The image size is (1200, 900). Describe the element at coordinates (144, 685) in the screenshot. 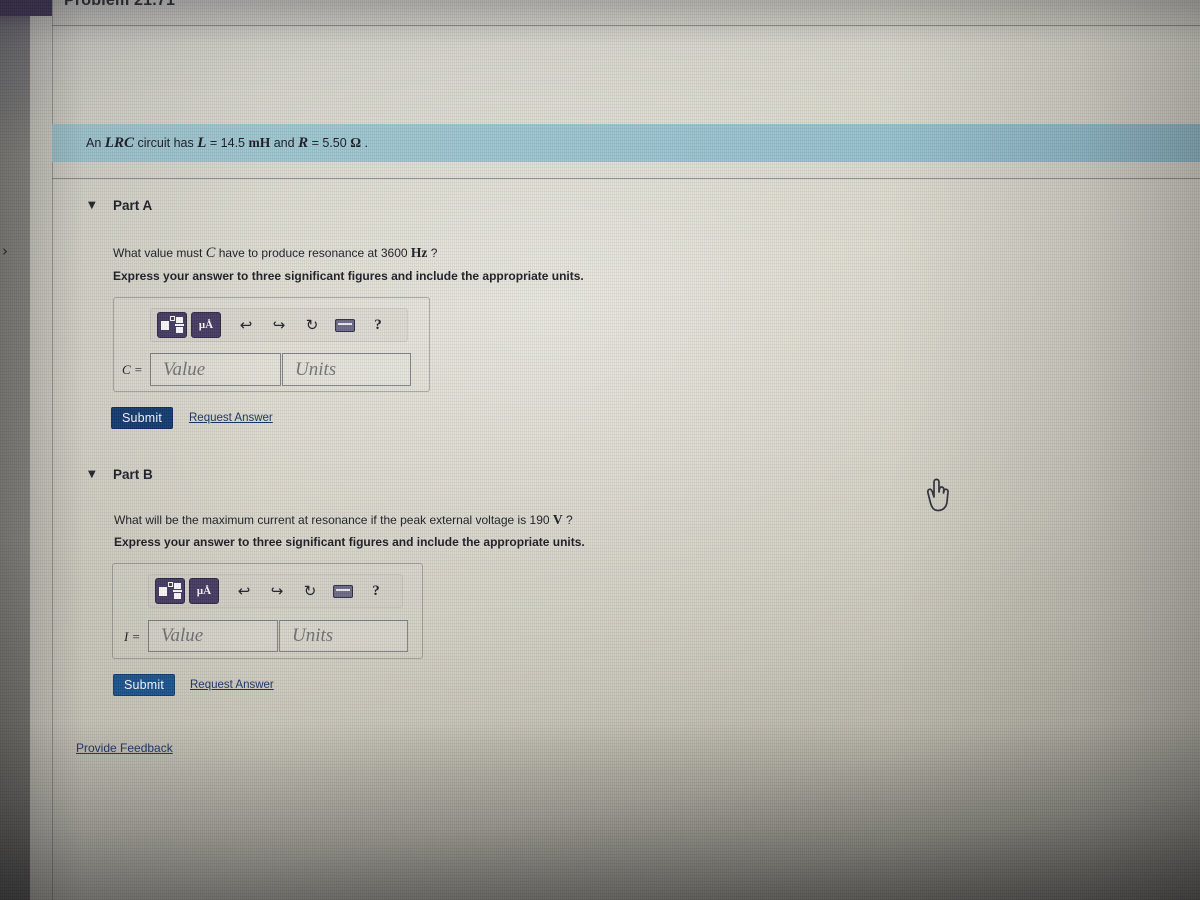

I see `part-b-submit-button: Submit` at that location.